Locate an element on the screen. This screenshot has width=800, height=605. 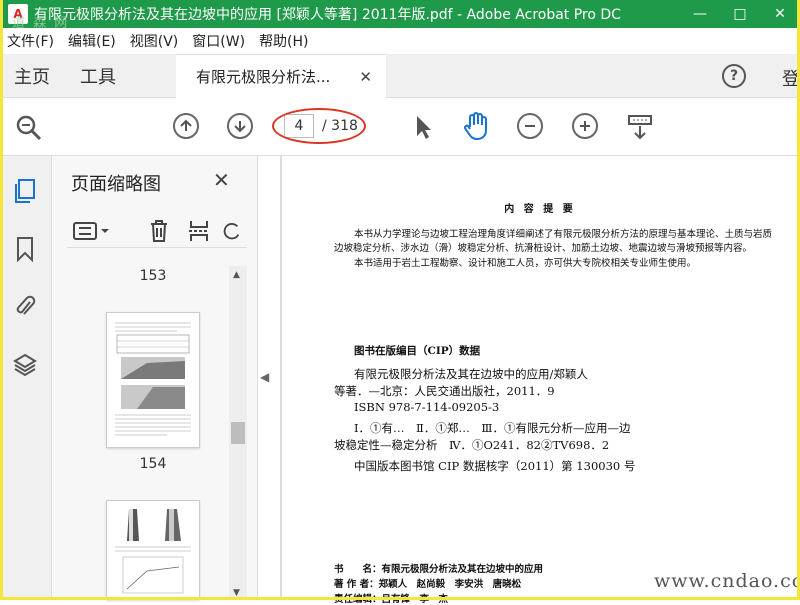
site-url-watermark: www.cndao.com is located at coordinates (727, 581).